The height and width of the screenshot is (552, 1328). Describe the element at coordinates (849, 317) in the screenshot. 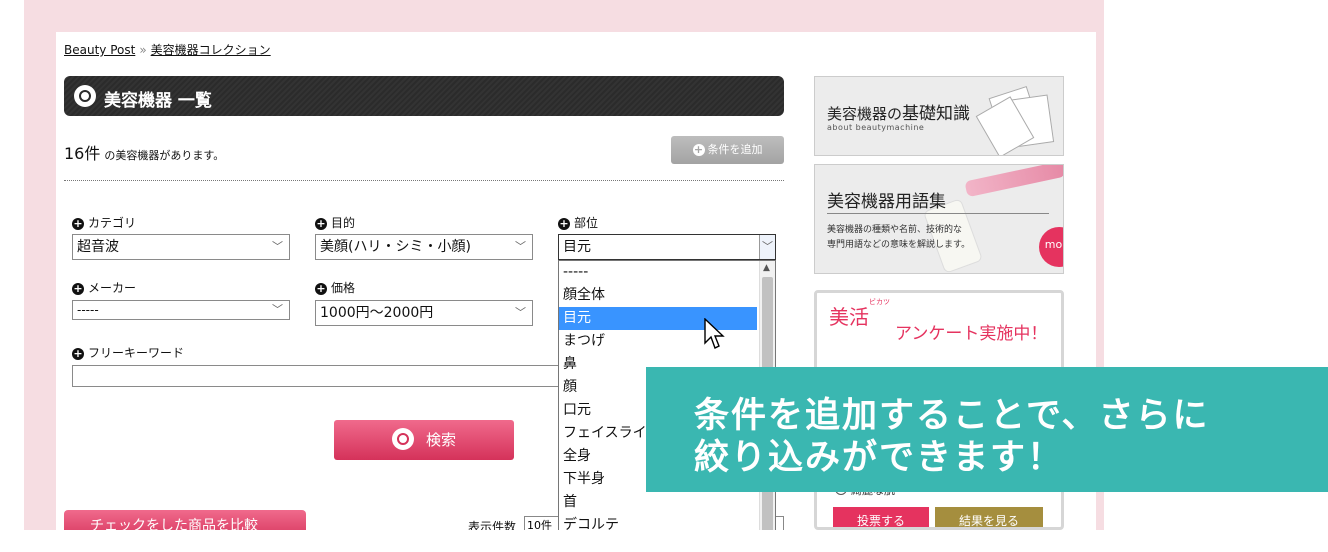

I see `survey-logo: 美活` at that location.